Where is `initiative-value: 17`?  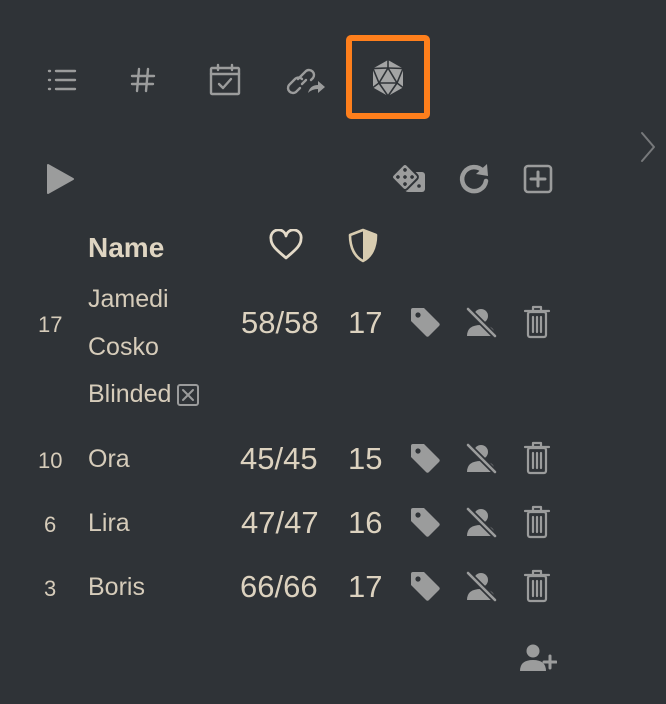
initiative-value: 17 is located at coordinates (50, 325).